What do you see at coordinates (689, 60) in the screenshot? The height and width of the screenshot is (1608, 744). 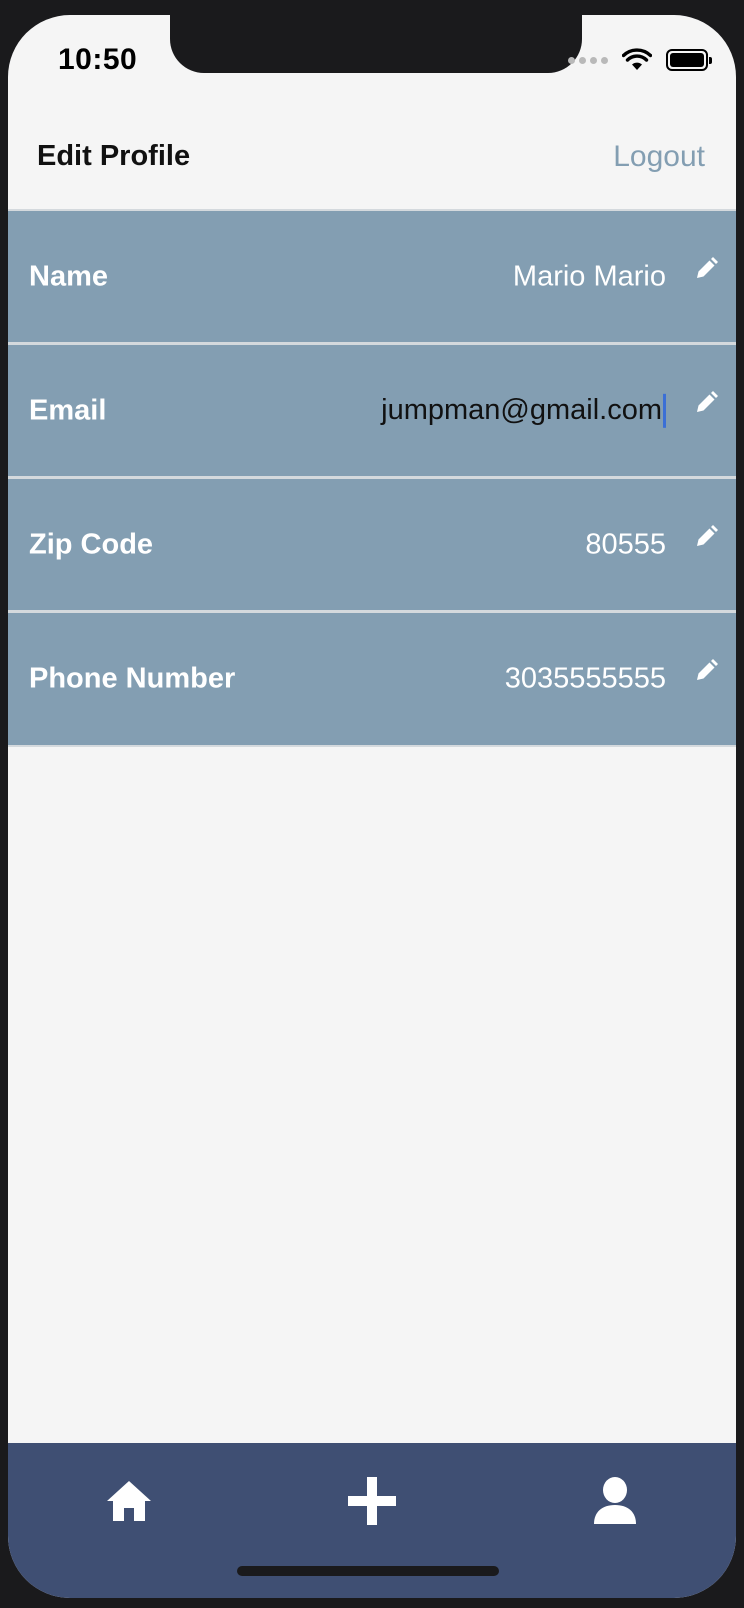 I see `battery-icon` at bounding box center [689, 60].